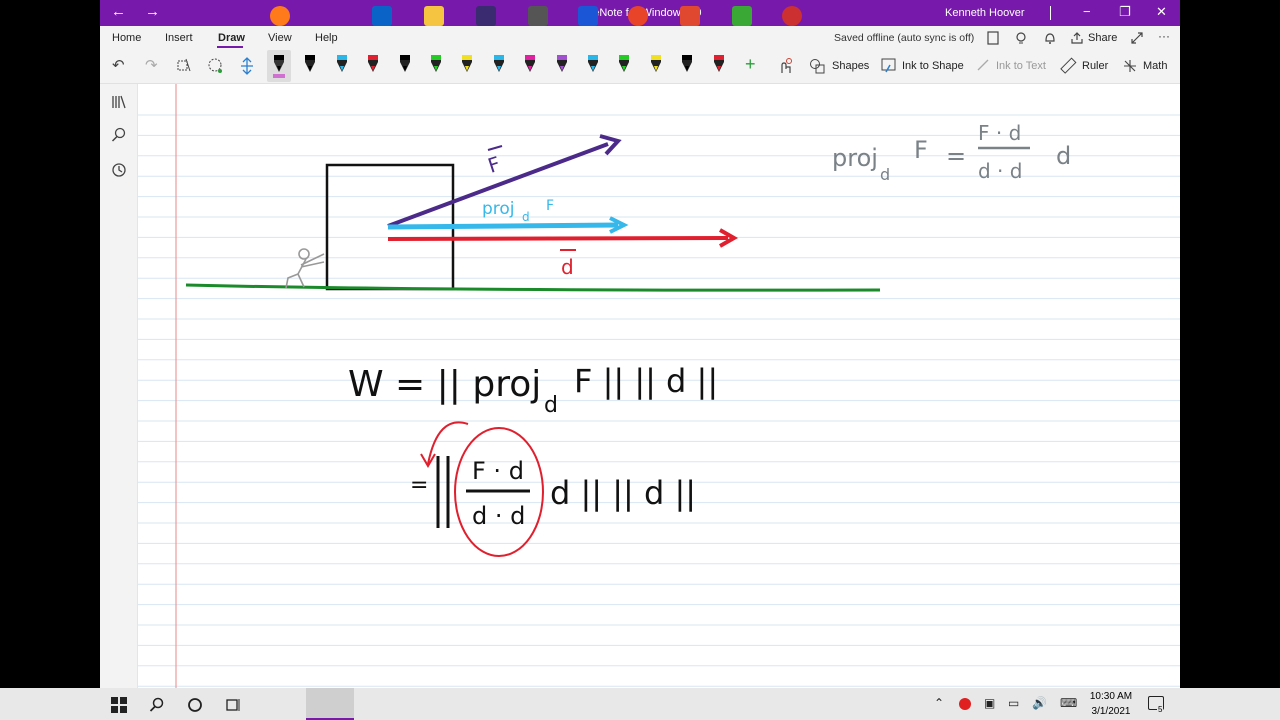  What do you see at coordinates (1021, 66) in the screenshot?
I see `ink-to-text-button: Ink to Text` at bounding box center [1021, 66].